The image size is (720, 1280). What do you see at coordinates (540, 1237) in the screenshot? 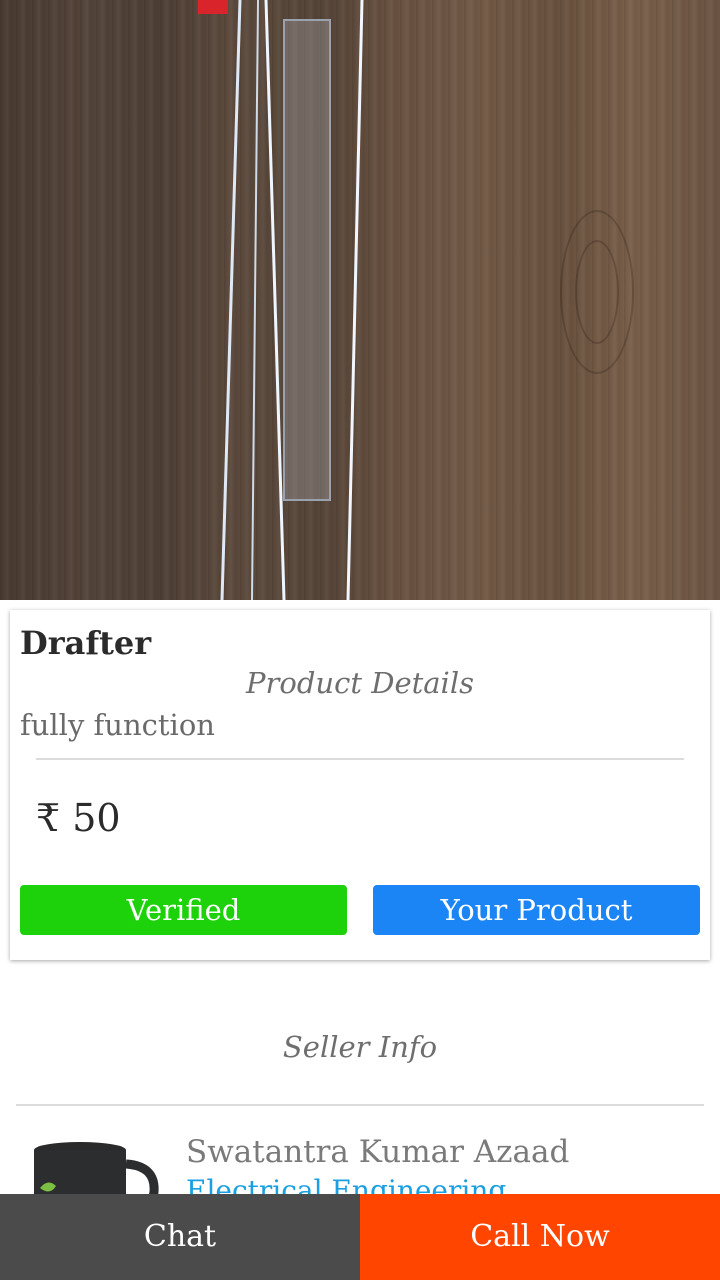
I see `call-now-button: Call Now` at bounding box center [540, 1237].